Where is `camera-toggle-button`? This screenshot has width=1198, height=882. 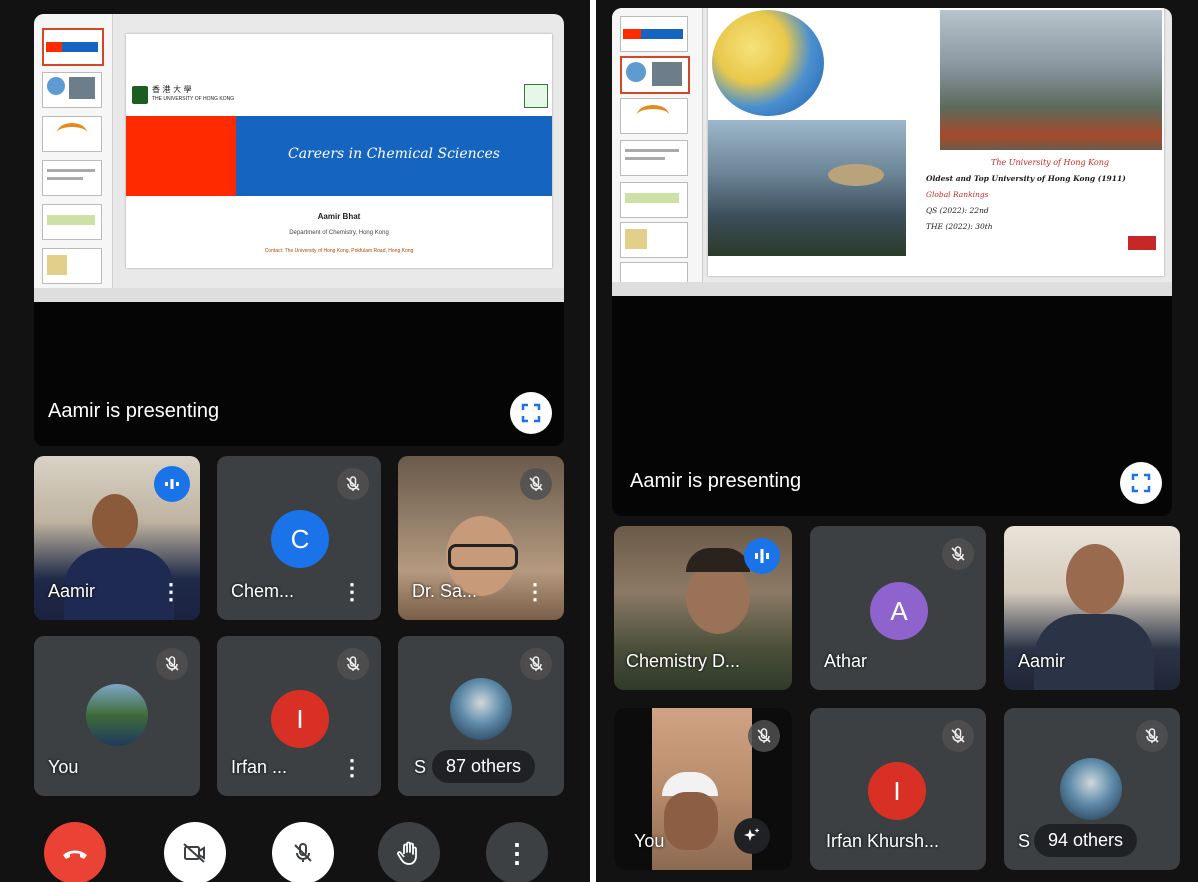
camera-toggle-button is located at coordinates (195, 852).